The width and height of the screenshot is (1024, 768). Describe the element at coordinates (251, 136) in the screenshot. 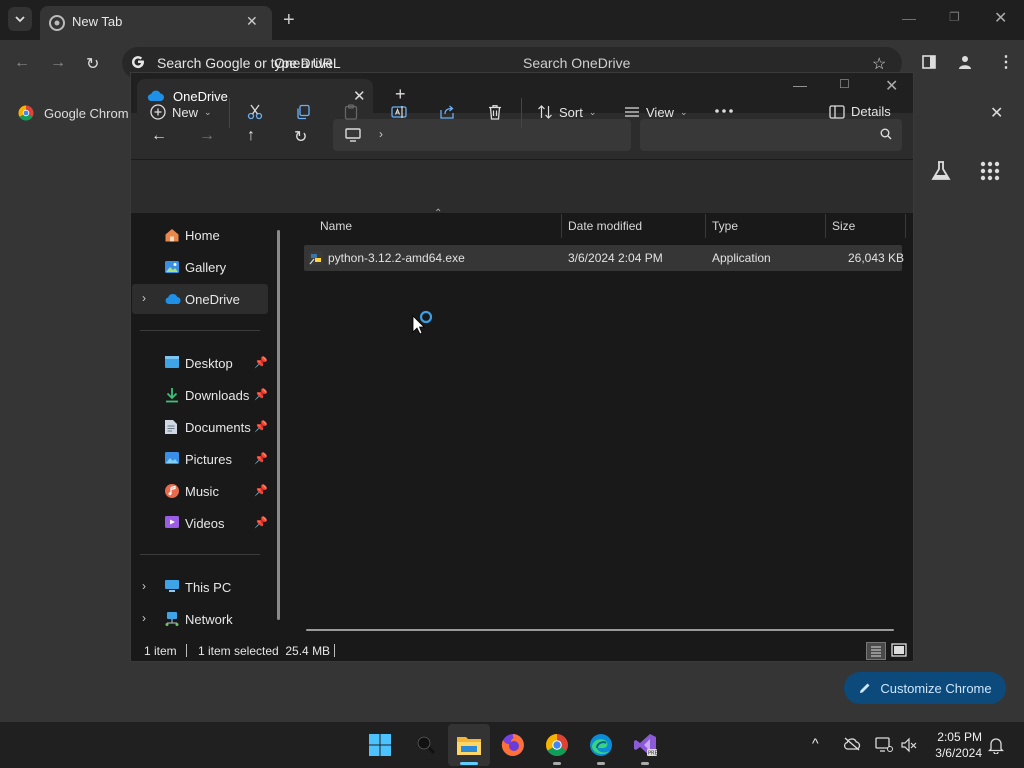

I see `up-arrow-icon: ↑` at that location.